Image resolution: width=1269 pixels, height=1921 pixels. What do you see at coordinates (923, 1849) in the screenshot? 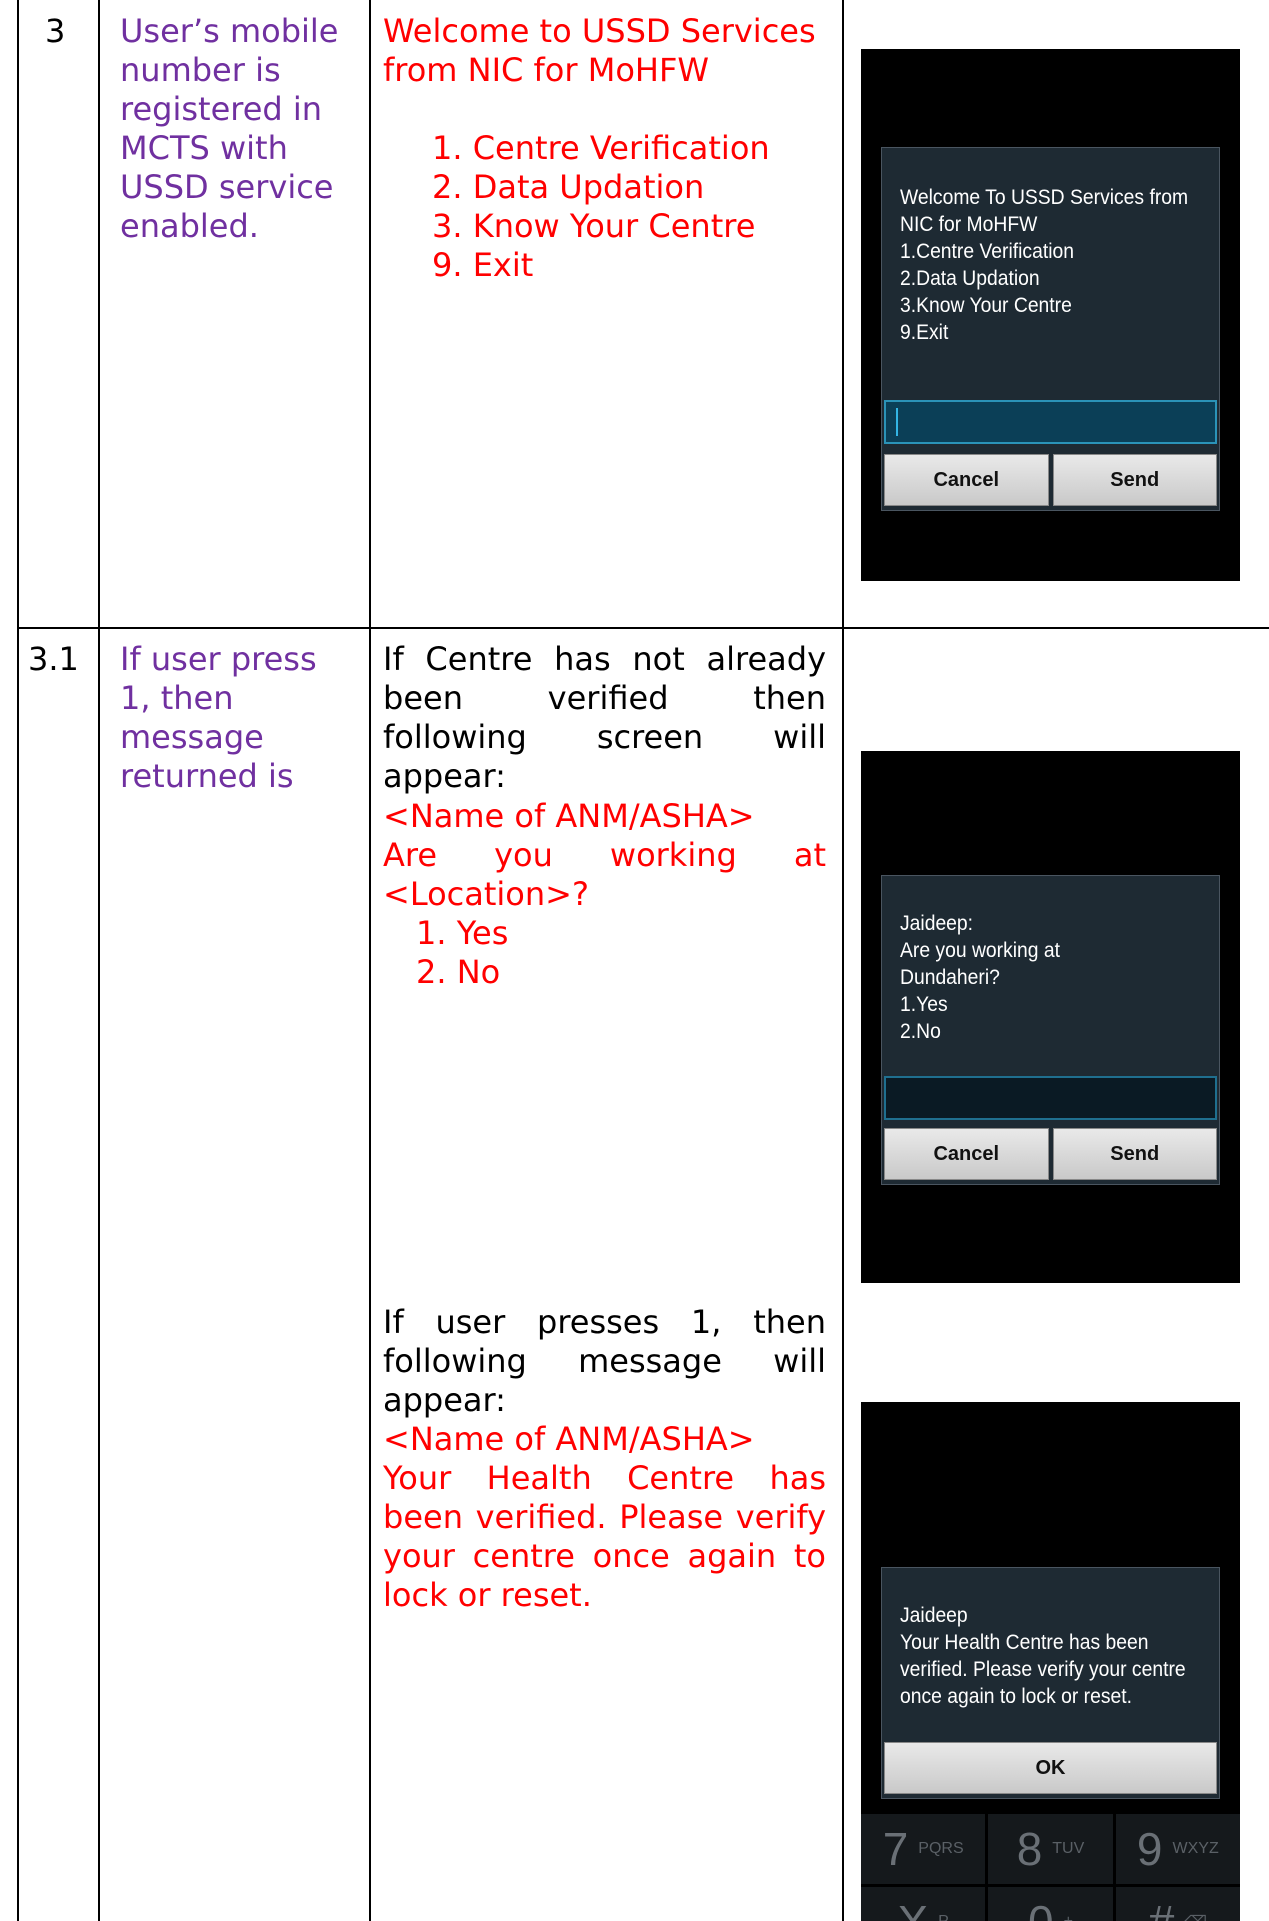
I see `key-7: 7 PQRS` at bounding box center [923, 1849].